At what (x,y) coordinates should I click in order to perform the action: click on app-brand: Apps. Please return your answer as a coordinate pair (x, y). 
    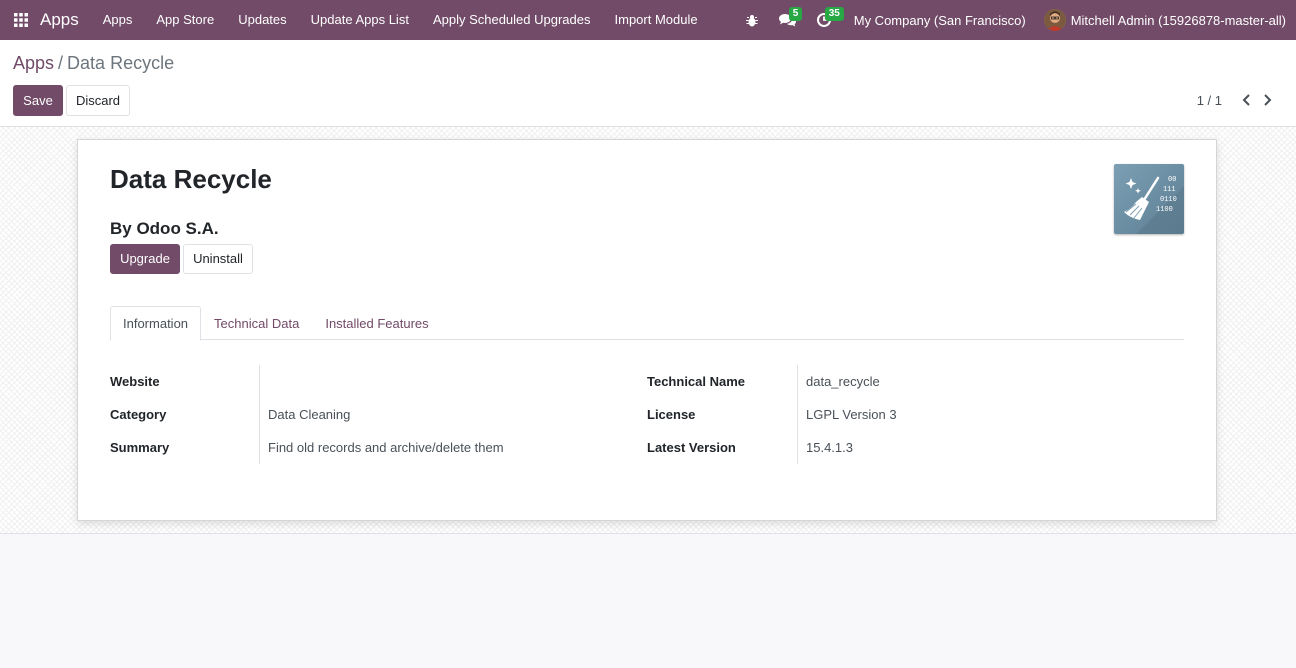
    Looking at the image, I should click on (59, 20).